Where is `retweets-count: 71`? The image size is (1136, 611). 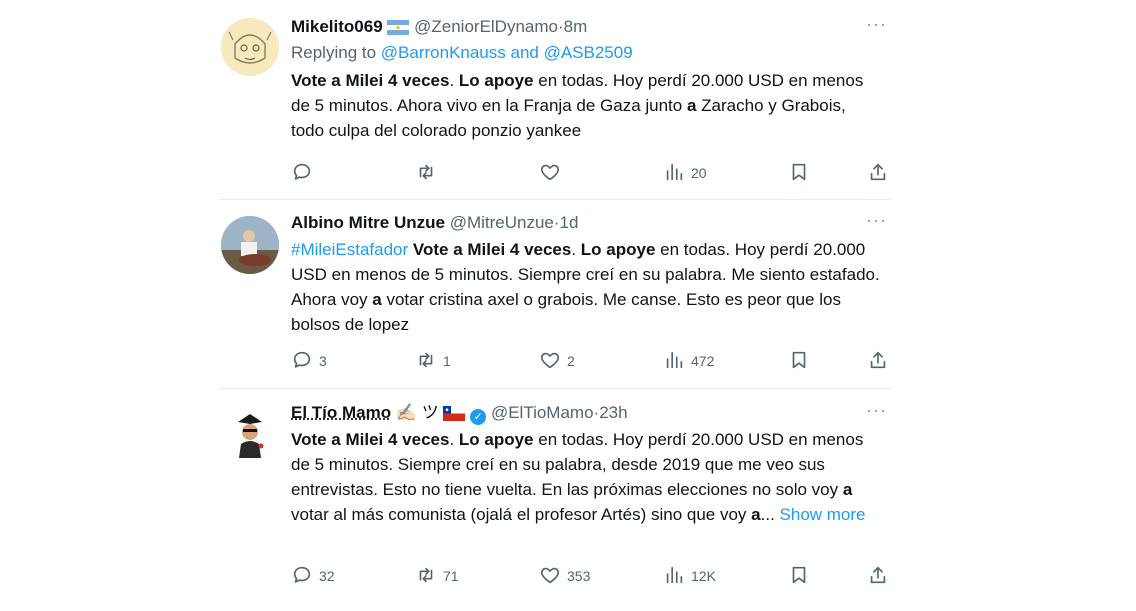 retweets-count: 71 is located at coordinates (451, 576).